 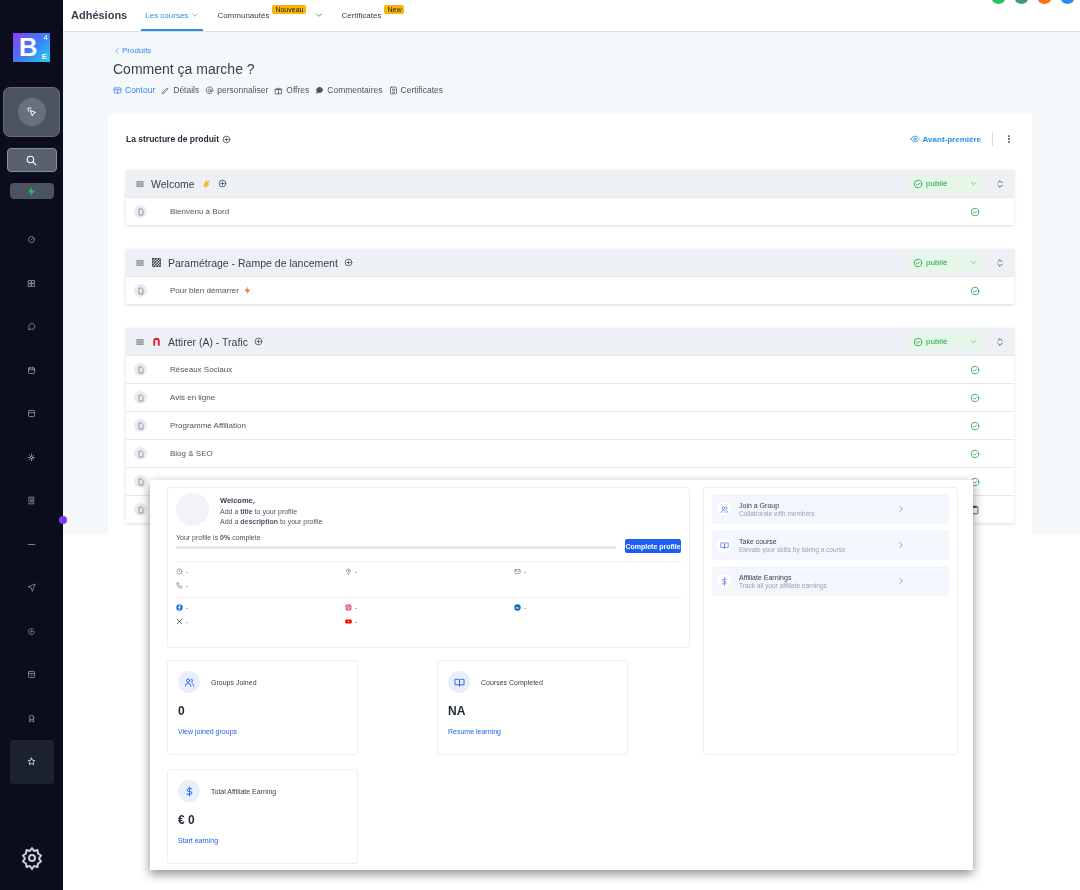 I want to click on chevron-left-icon, so click(x=117, y=50).